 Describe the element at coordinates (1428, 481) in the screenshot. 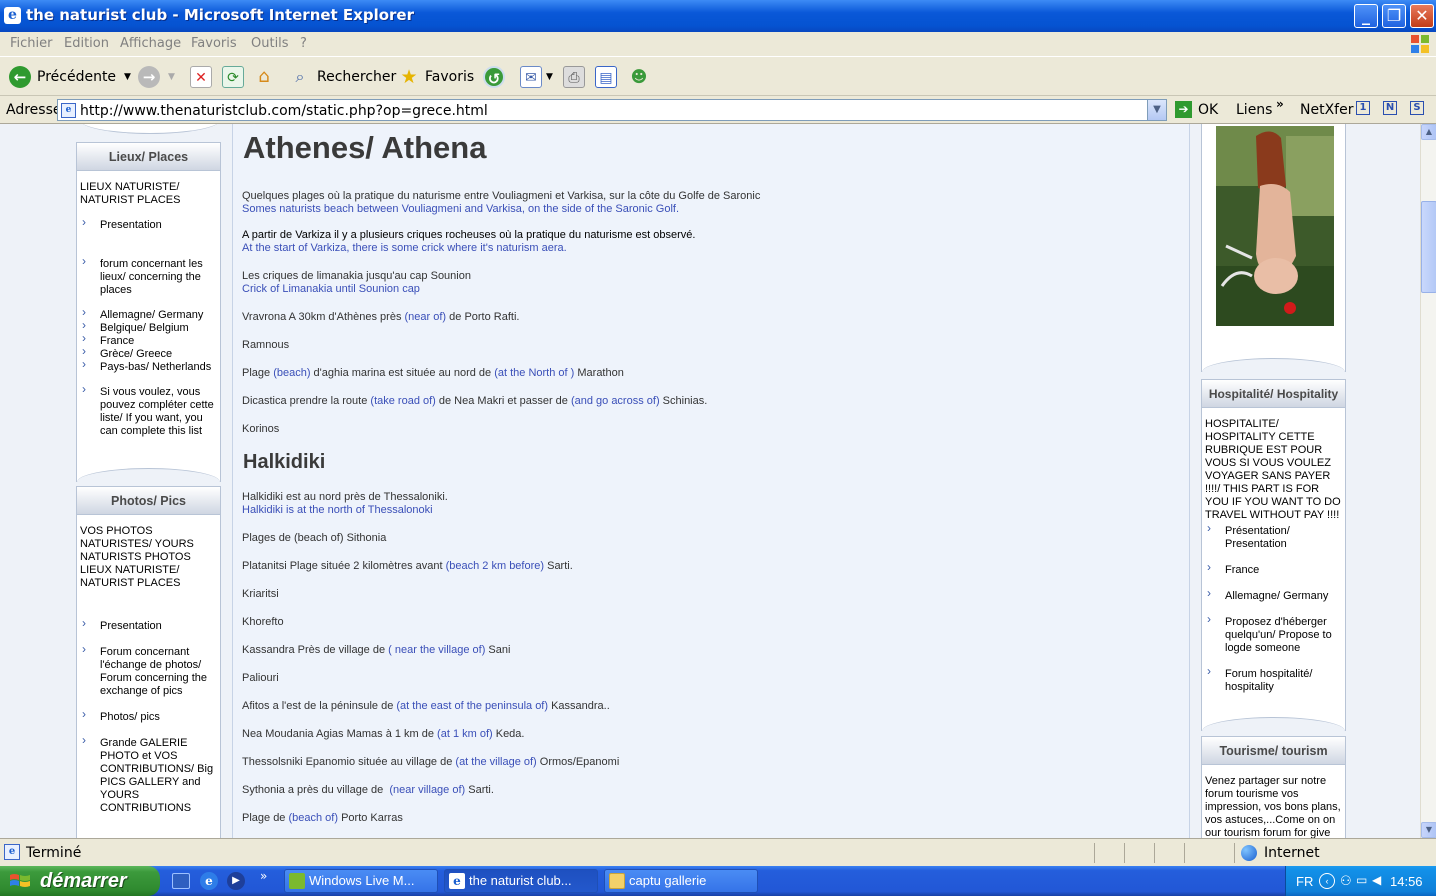

I see `vertical-scrollbar: ▲ ▼` at that location.